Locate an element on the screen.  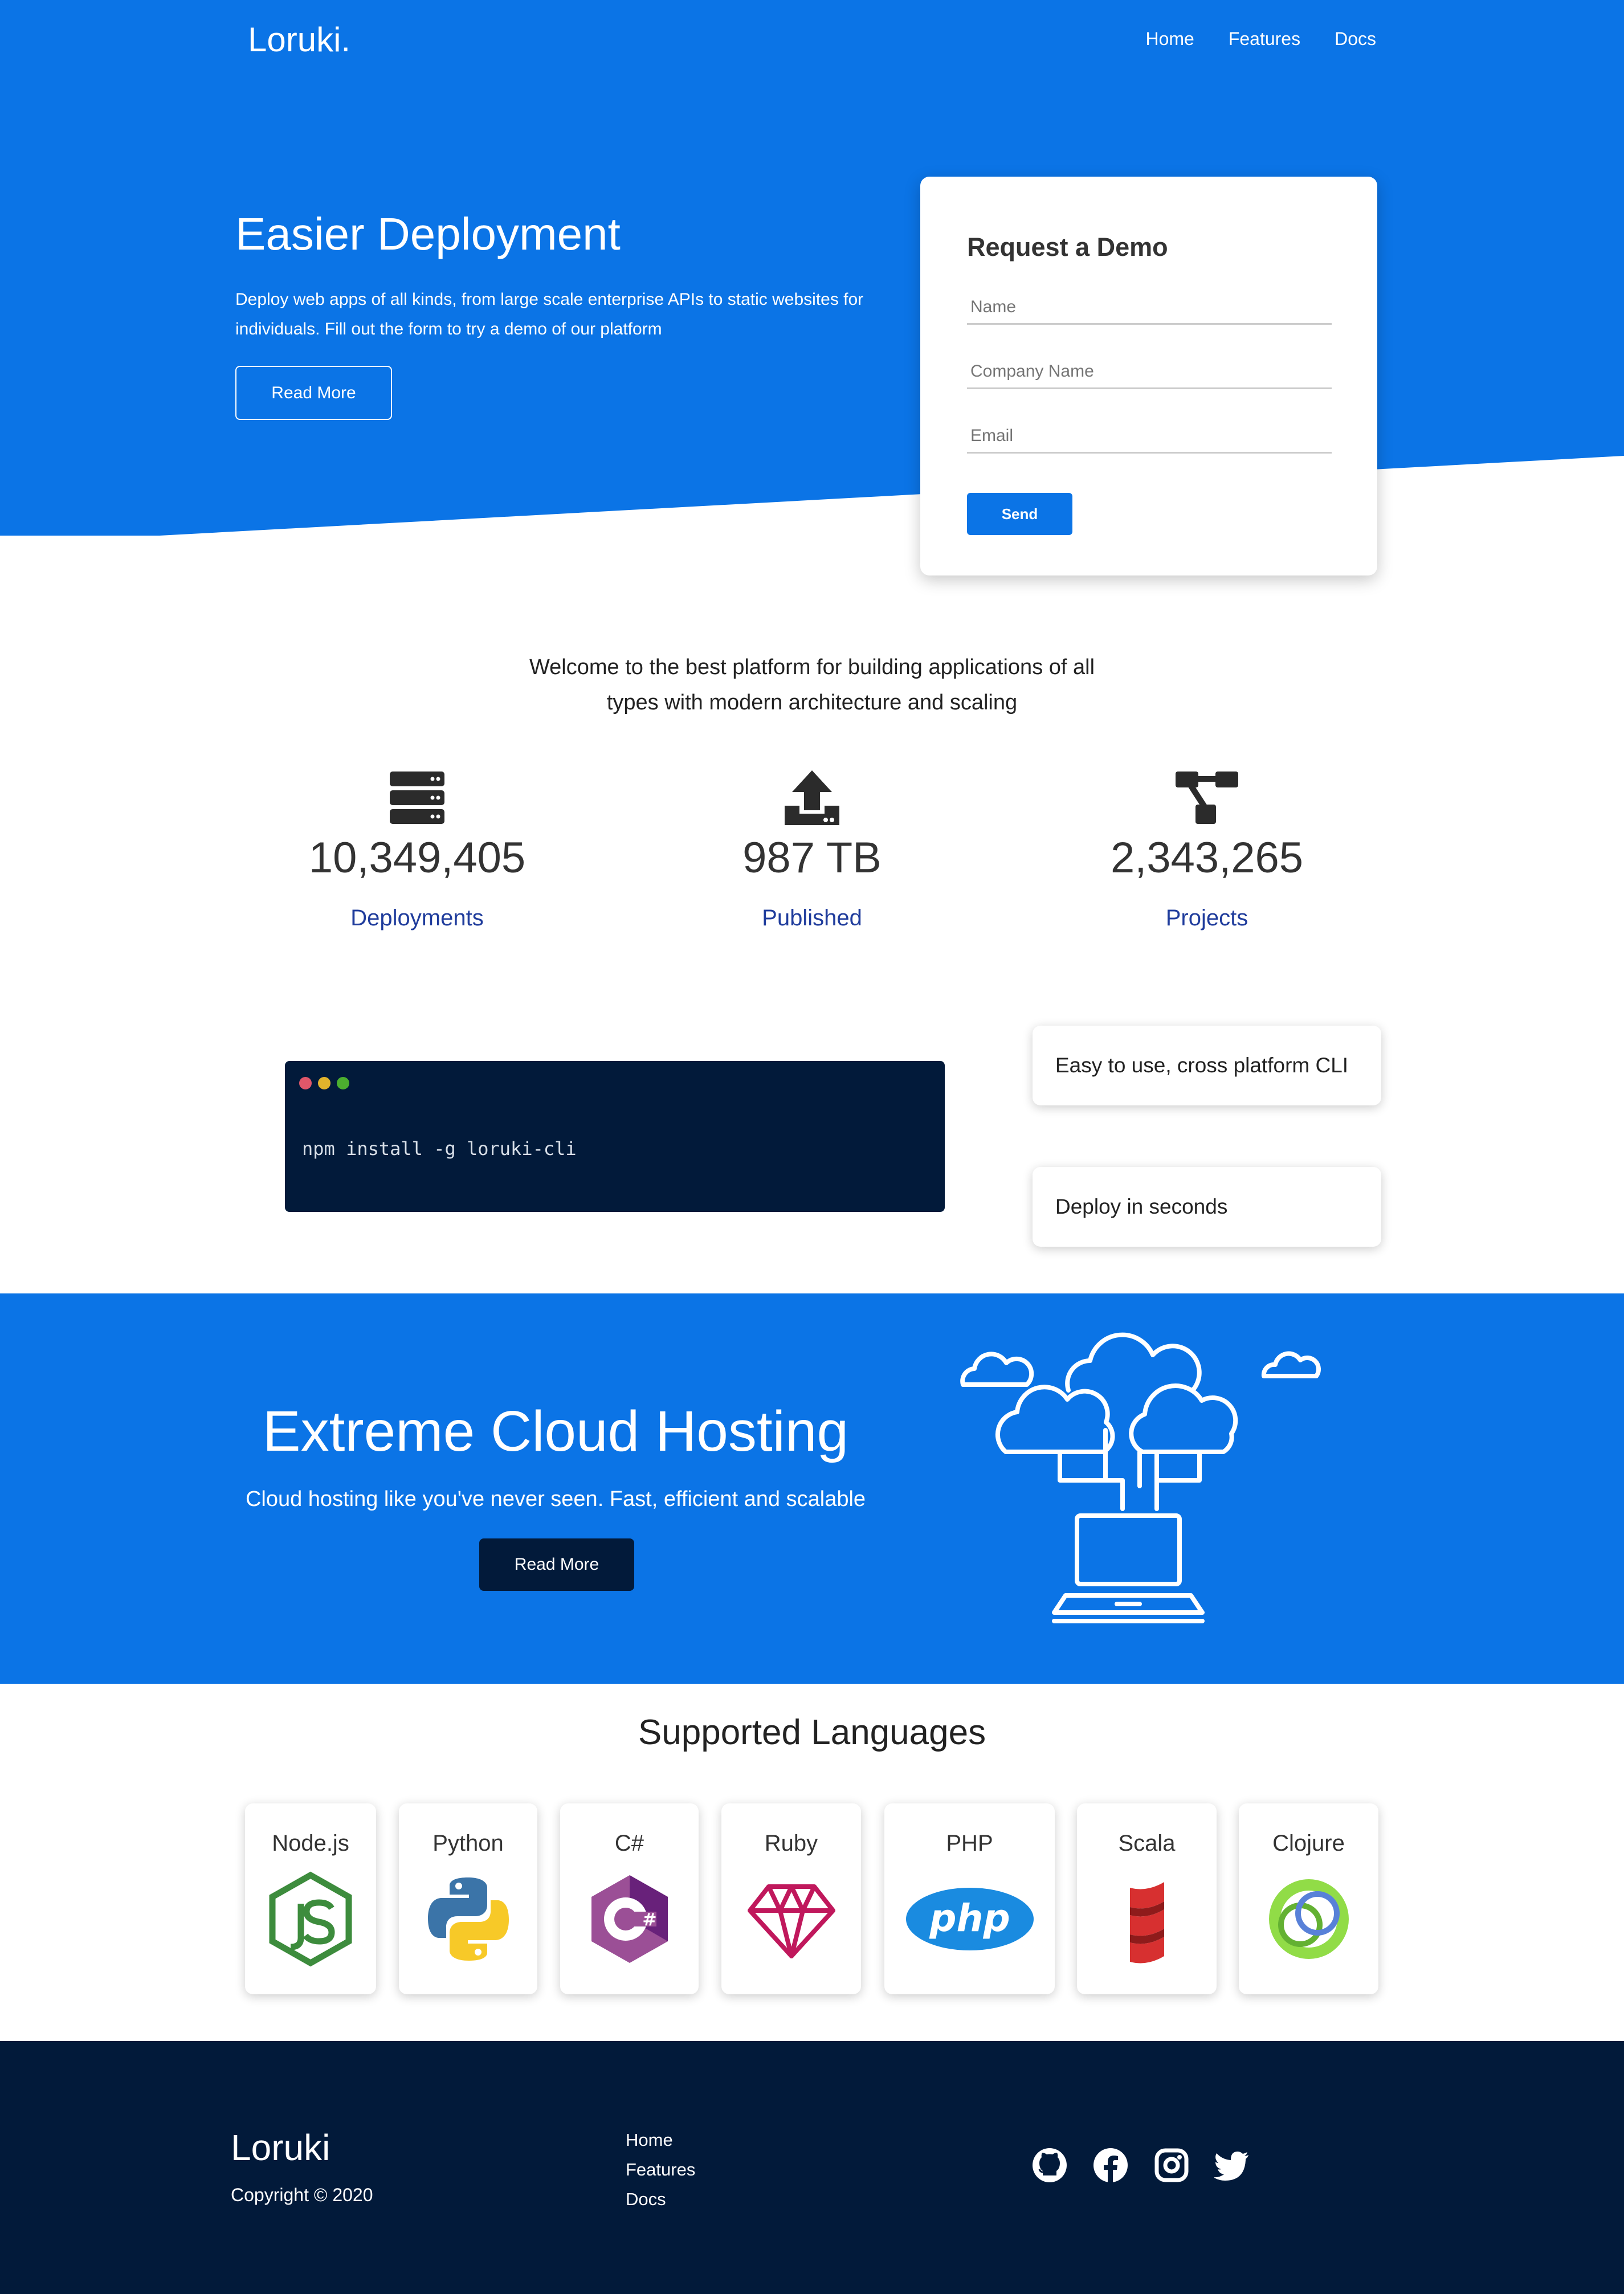
cli-terminal: npm install -g loruki-cli is located at coordinates (615, 1136).